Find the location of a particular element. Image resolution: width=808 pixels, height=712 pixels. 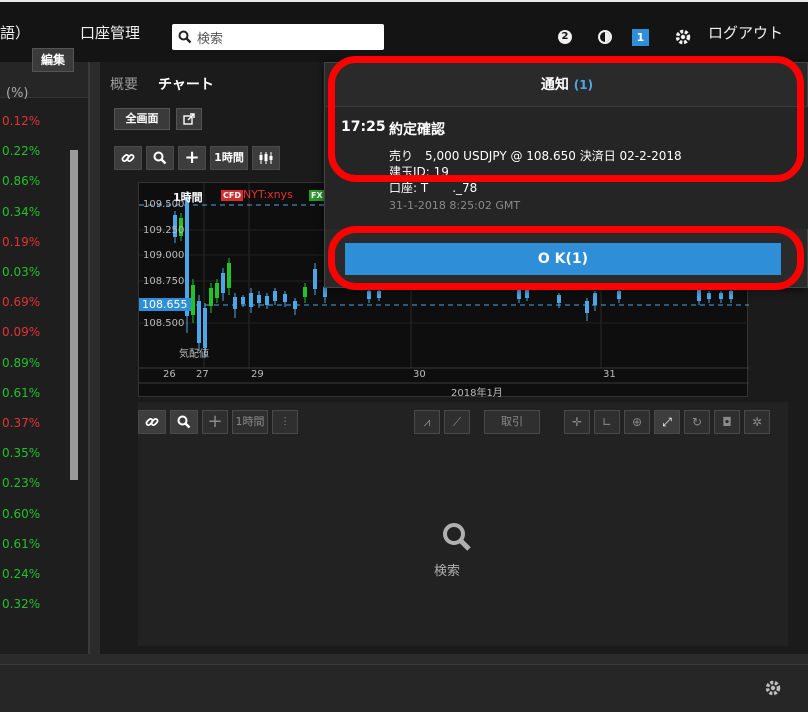

line-icon: ⟋ is located at coordinates (457, 422).